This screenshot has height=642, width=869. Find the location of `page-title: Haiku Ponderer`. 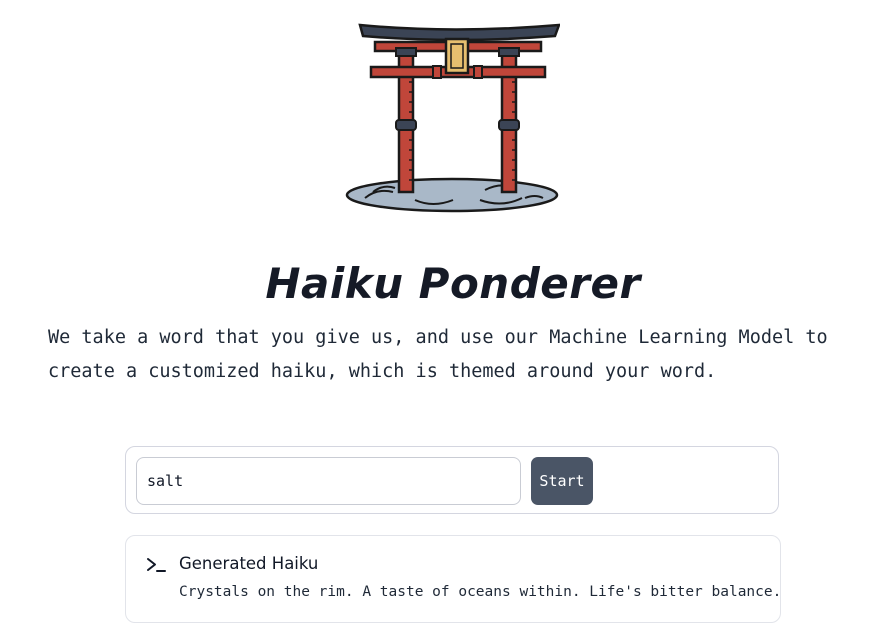

page-title: Haiku Ponderer is located at coordinates (453, 283).